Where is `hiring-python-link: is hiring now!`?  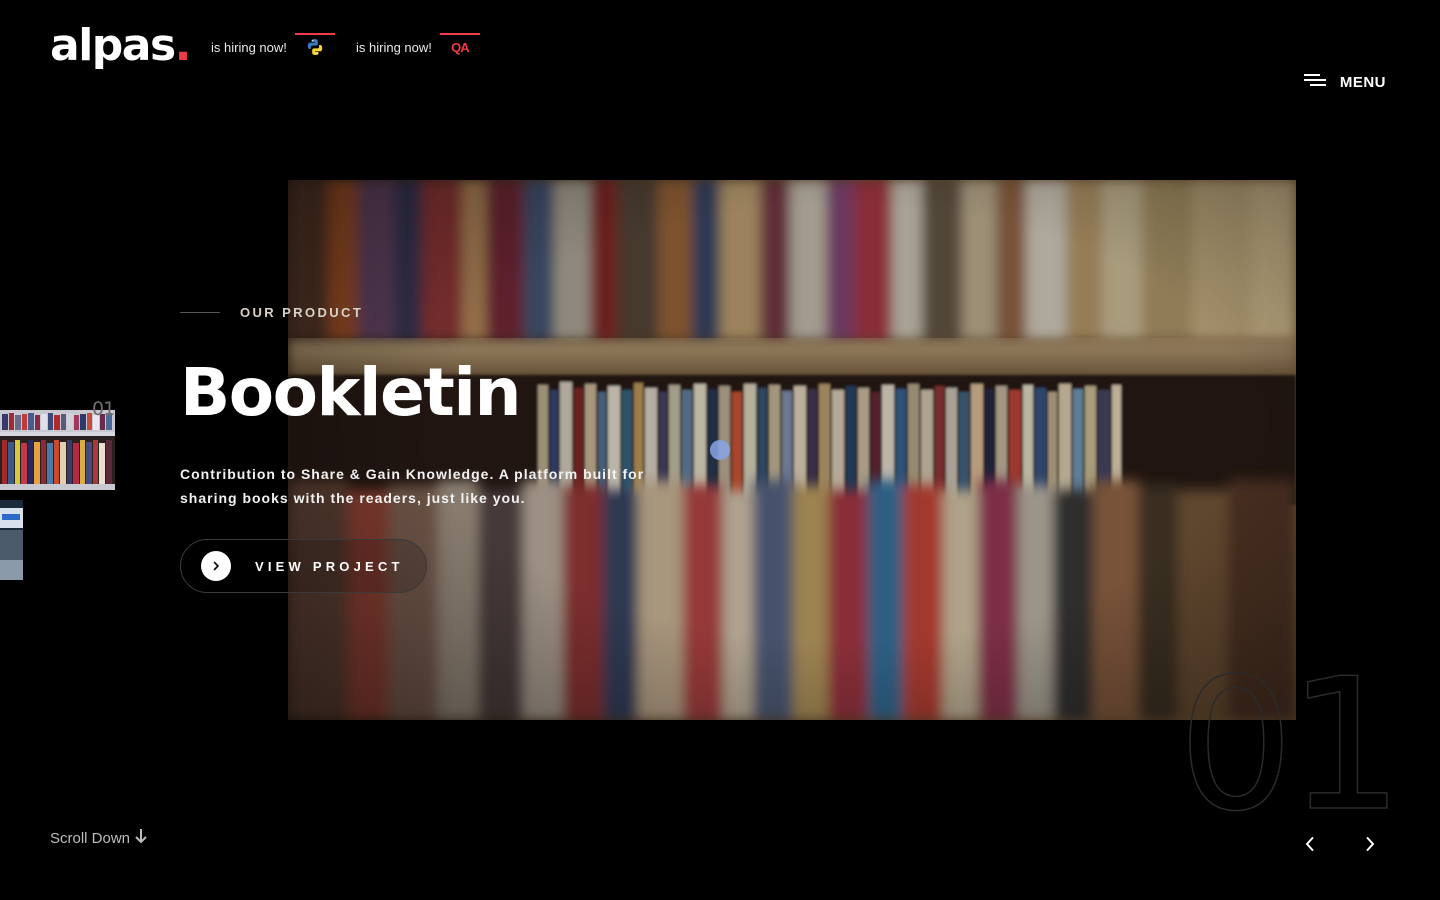 hiring-python-link: is hiring now! is located at coordinates (273, 47).